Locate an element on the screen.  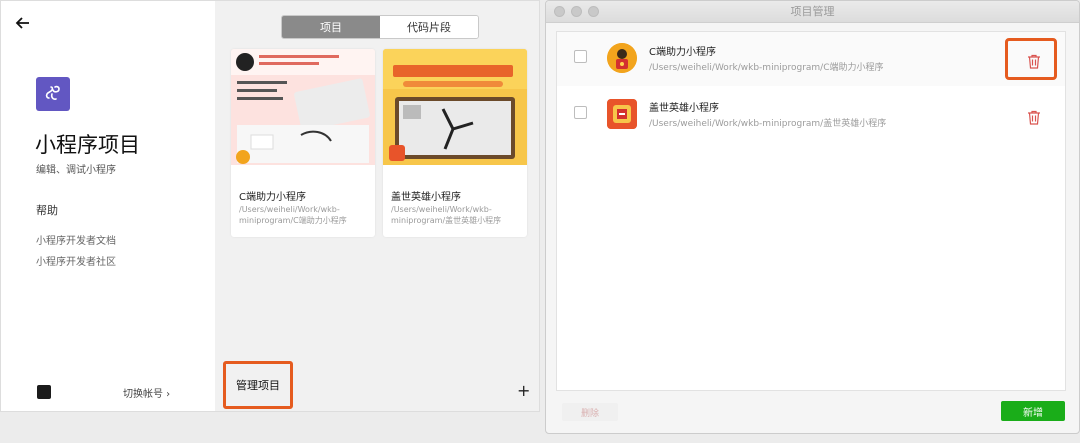
tab-bar: 项目 代码片段 is located at coordinates (380, 27).